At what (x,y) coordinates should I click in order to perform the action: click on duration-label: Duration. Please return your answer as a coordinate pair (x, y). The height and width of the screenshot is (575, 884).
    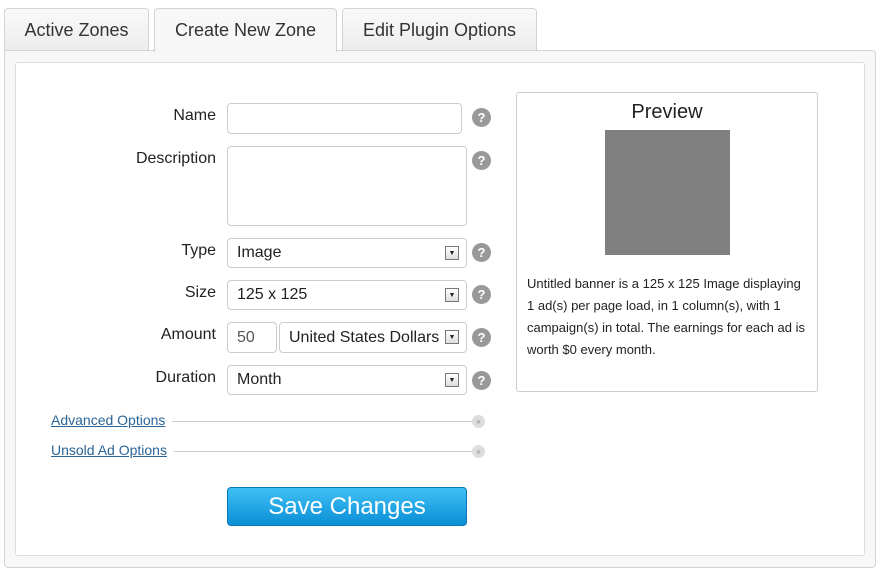
    Looking at the image, I should click on (185, 377).